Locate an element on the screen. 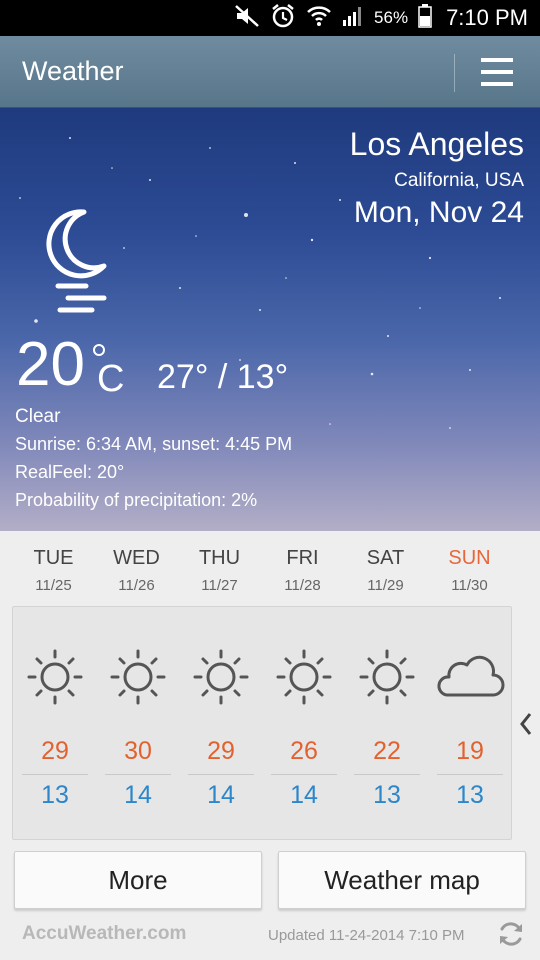 This screenshot has height=960, width=540. mute-icon is located at coordinates (247, 18).